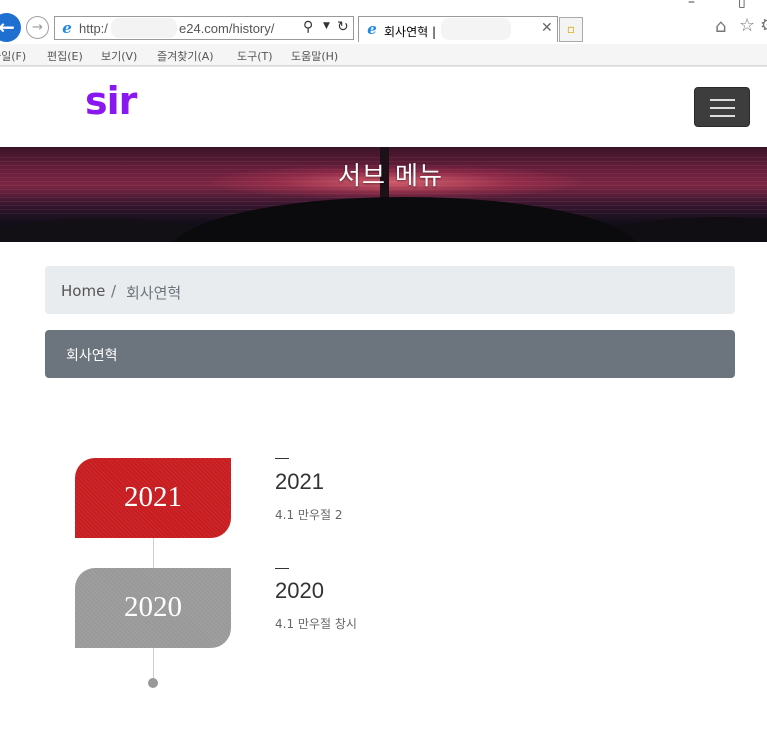 The image size is (767, 746). Describe the element at coordinates (227, 28) in the screenshot. I see `address-url: e24.com/history/` at that location.